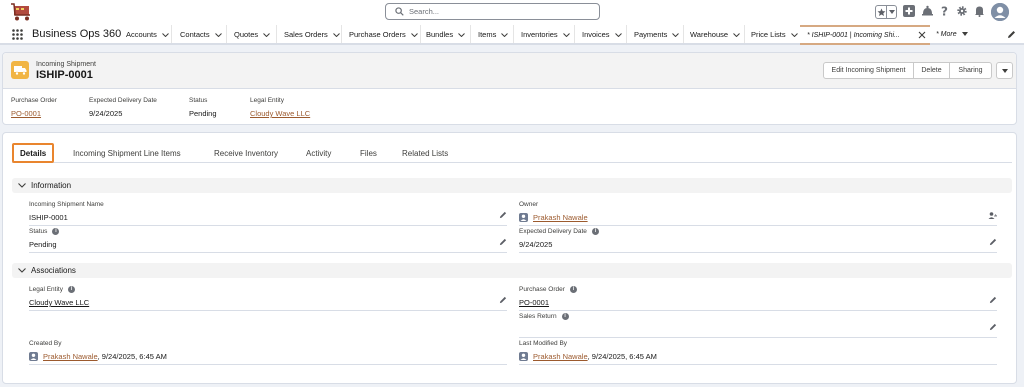 This screenshot has width=1024, height=387. What do you see at coordinates (758, 324) in the screenshot?
I see `field-sales-return: Sales Return i` at bounding box center [758, 324].